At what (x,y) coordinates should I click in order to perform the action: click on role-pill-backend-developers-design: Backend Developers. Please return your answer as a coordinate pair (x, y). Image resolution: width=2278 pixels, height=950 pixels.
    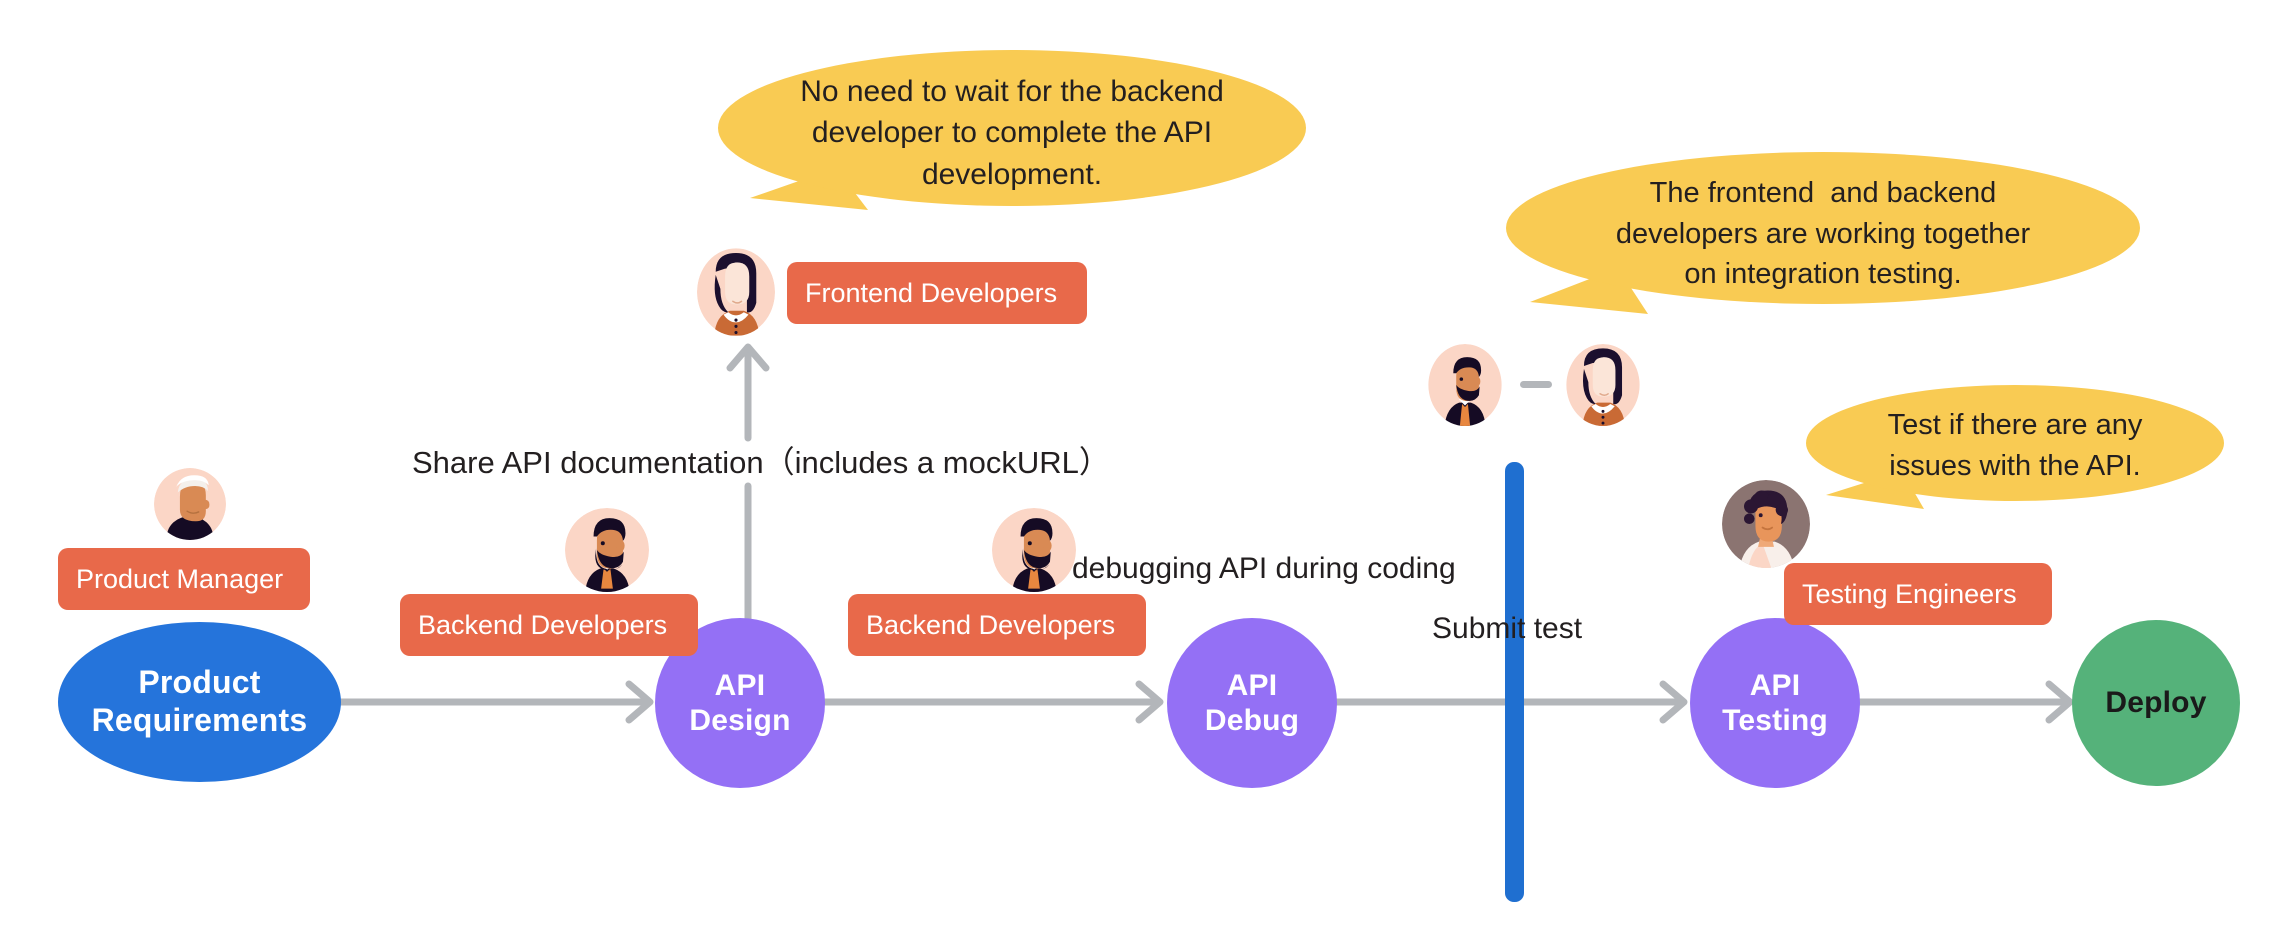
    Looking at the image, I should click on (549, 625).